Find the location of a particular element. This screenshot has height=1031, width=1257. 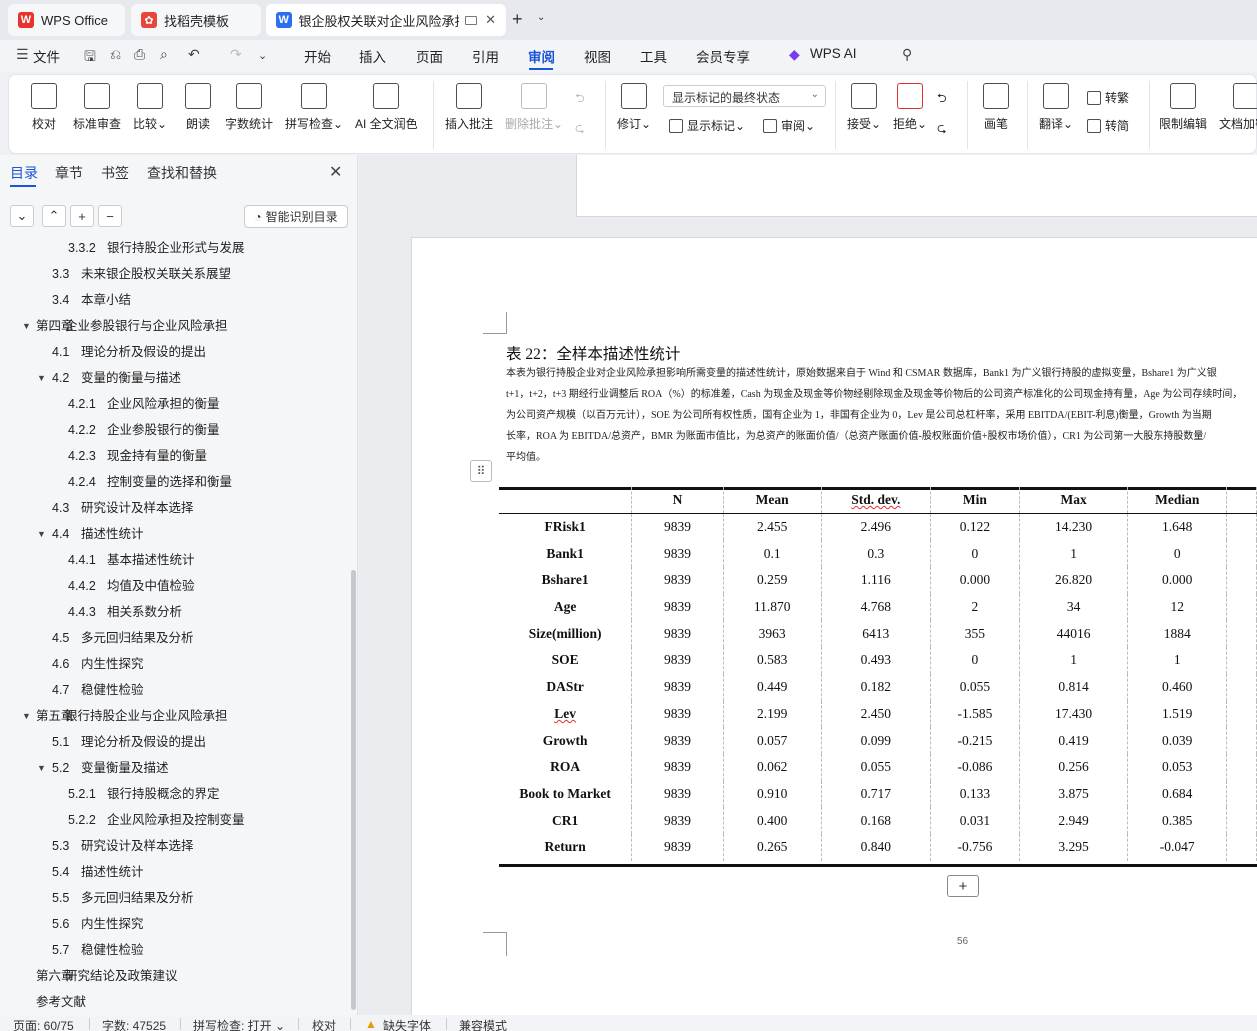

monitor-icon is located at coordinates (471, 20).